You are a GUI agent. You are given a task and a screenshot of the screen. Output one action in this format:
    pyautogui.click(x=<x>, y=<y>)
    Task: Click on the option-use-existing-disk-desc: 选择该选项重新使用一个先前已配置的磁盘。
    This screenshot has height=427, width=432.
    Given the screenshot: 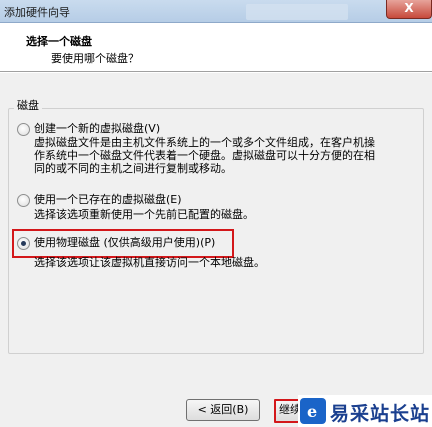 What is the action you would take?
    pyautogui.click(x=144, y=214)
    